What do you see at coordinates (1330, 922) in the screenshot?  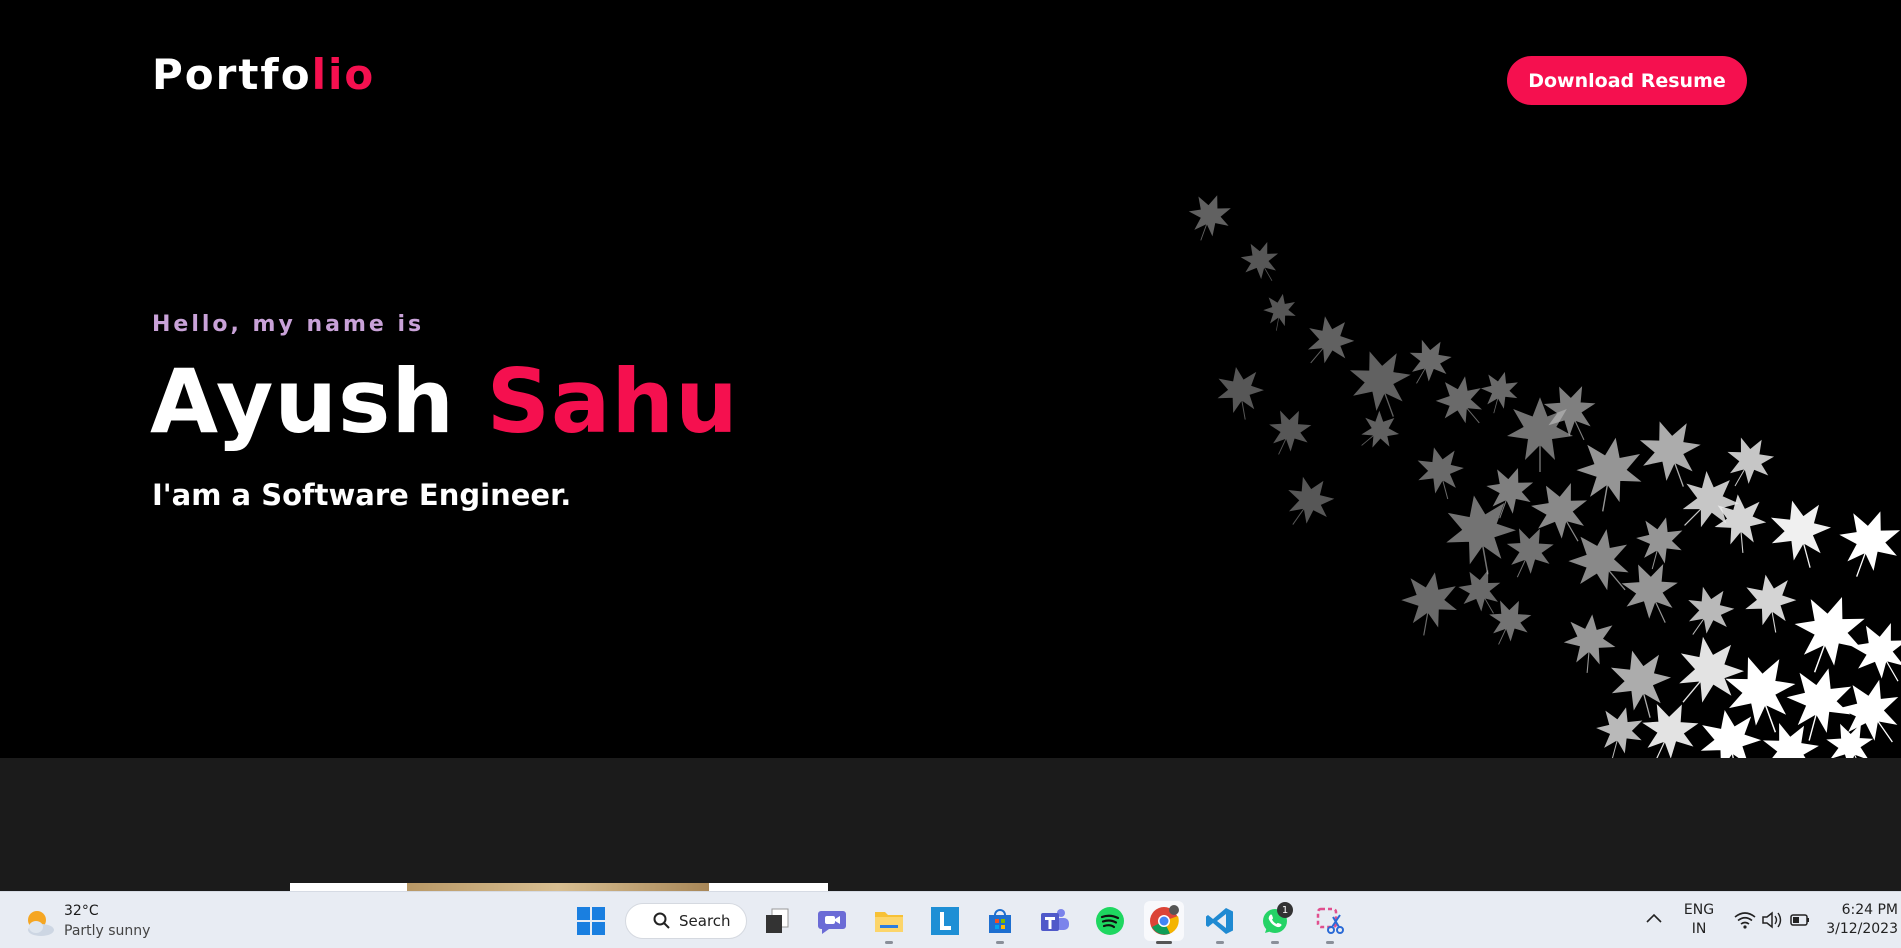 I see `snipping-tool-icon` at bounding box center [1330, 922].